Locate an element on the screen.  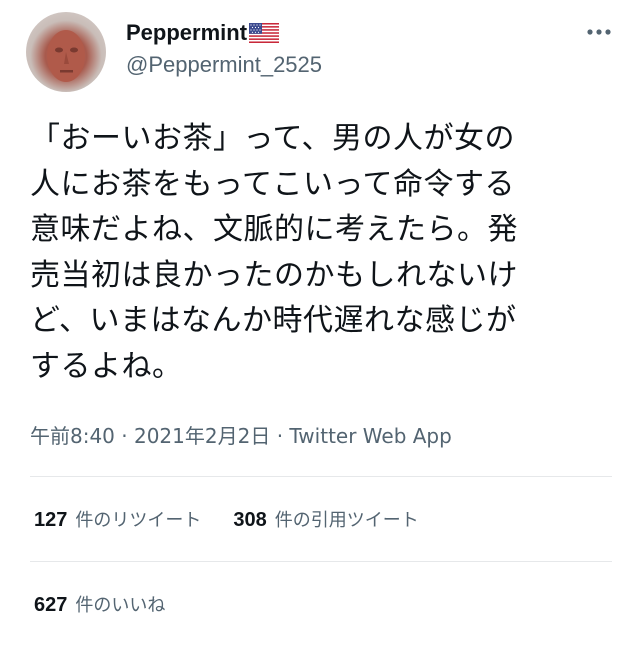
display-name: Peppermint is located at coordinates (186, 33).